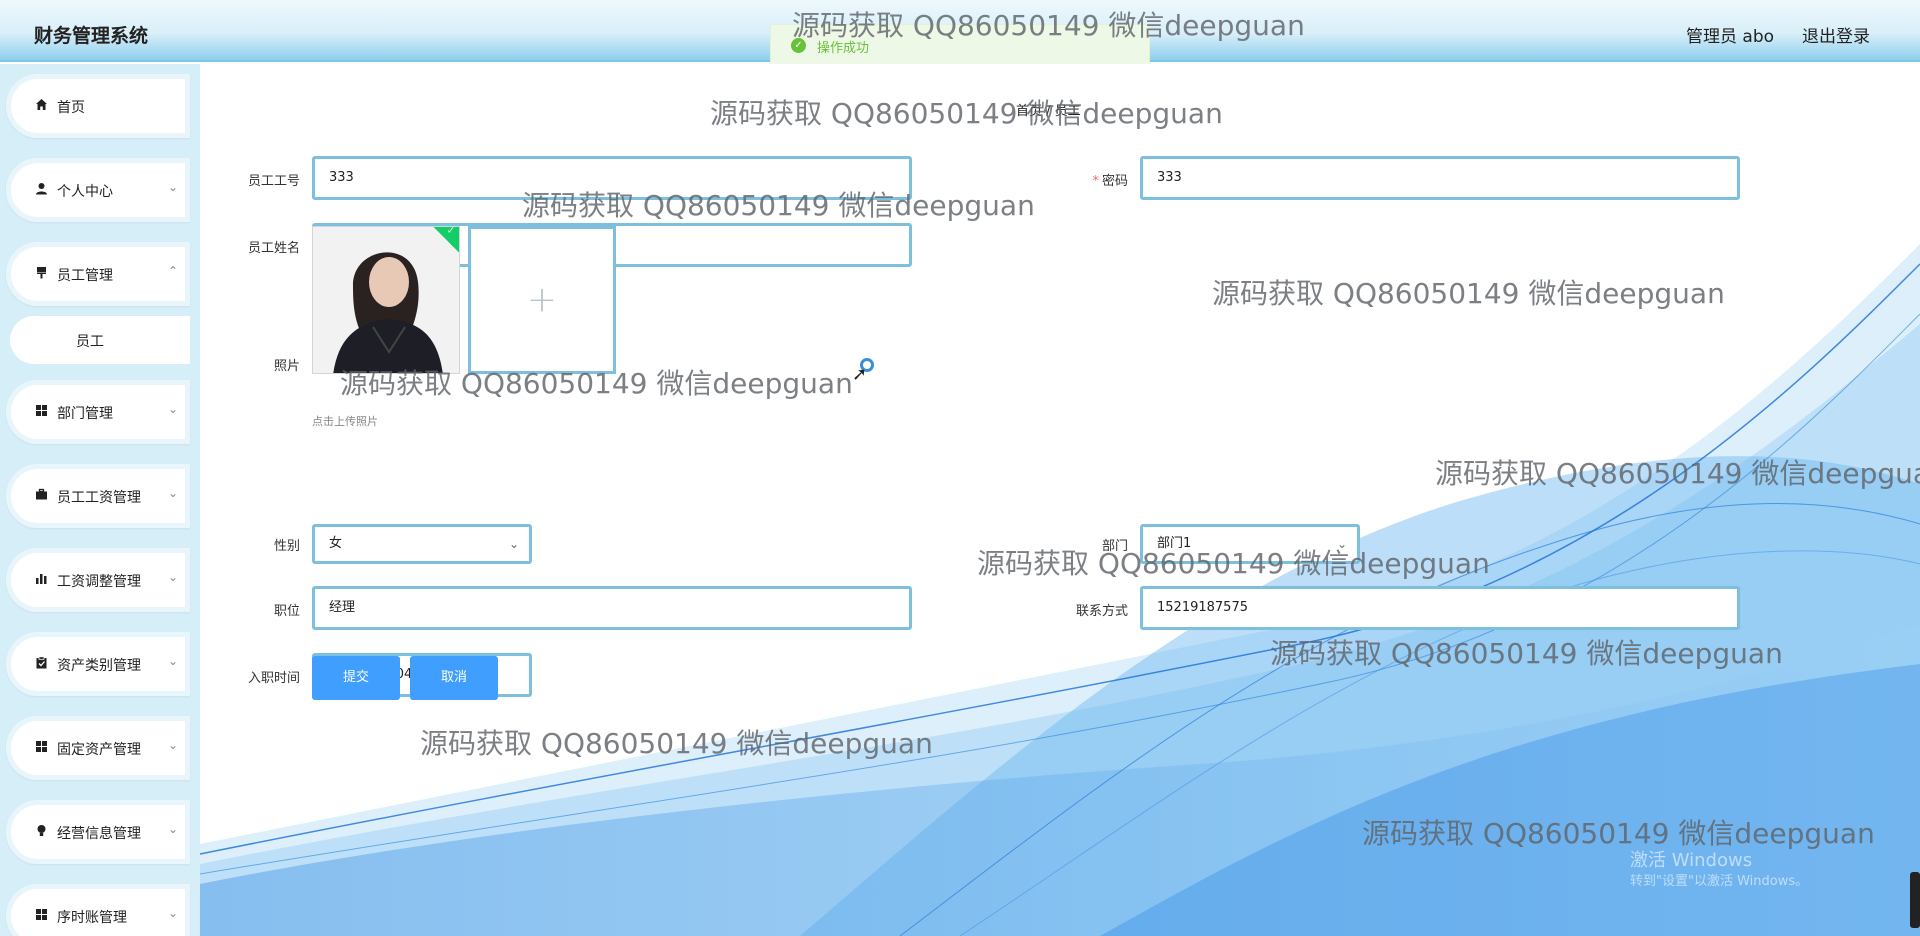 The height and width of the screenshot is (936, 1920). I want to click on sidebar-item-business-info: 经营信息管理 ⌄, so click(98, 832).